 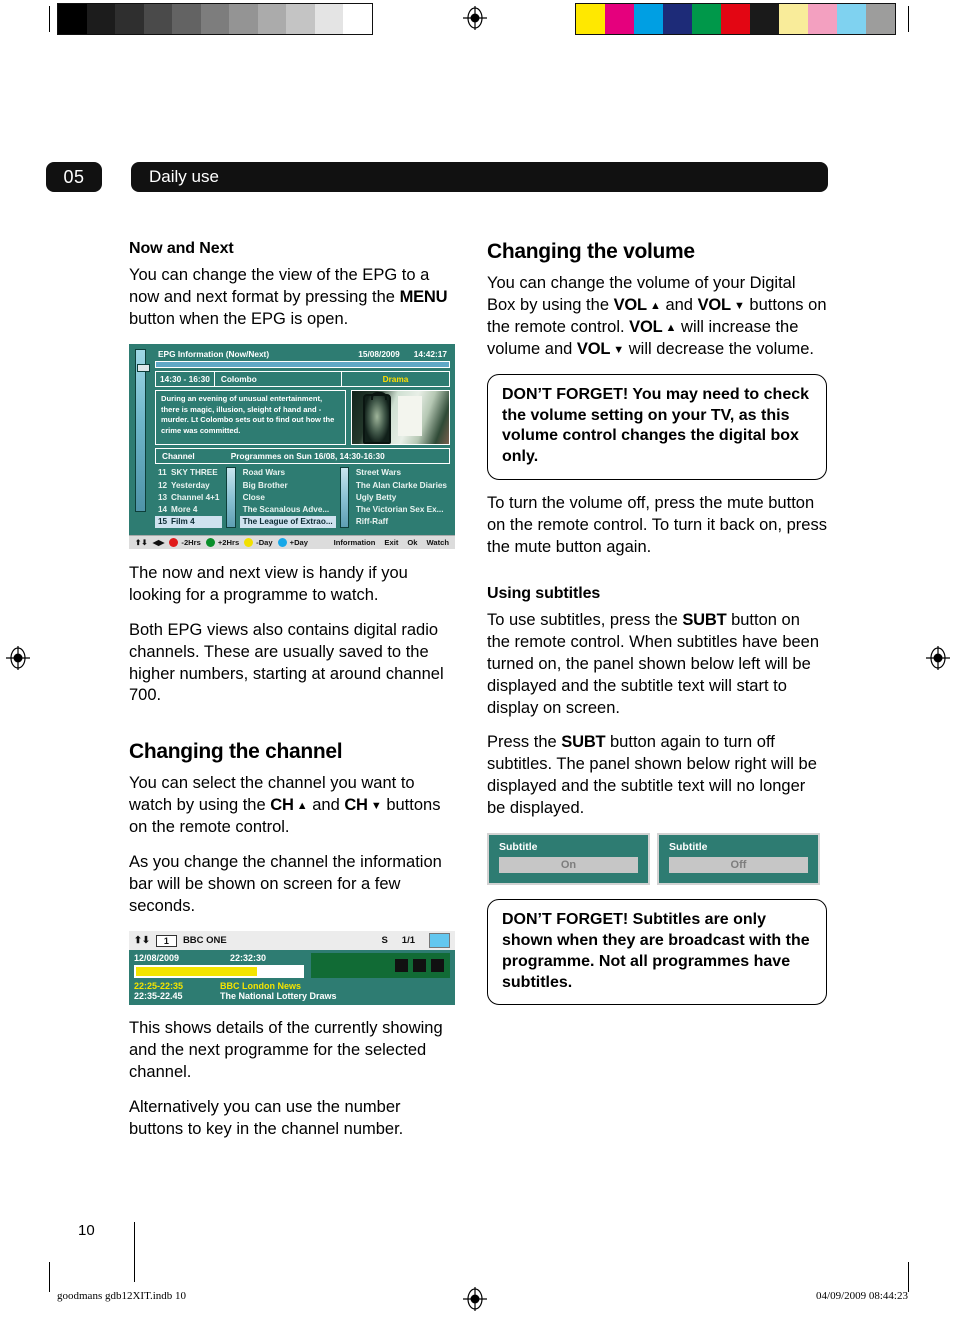 I want to click on epg-yellow-key: -Day, so click(x=258, y=542).